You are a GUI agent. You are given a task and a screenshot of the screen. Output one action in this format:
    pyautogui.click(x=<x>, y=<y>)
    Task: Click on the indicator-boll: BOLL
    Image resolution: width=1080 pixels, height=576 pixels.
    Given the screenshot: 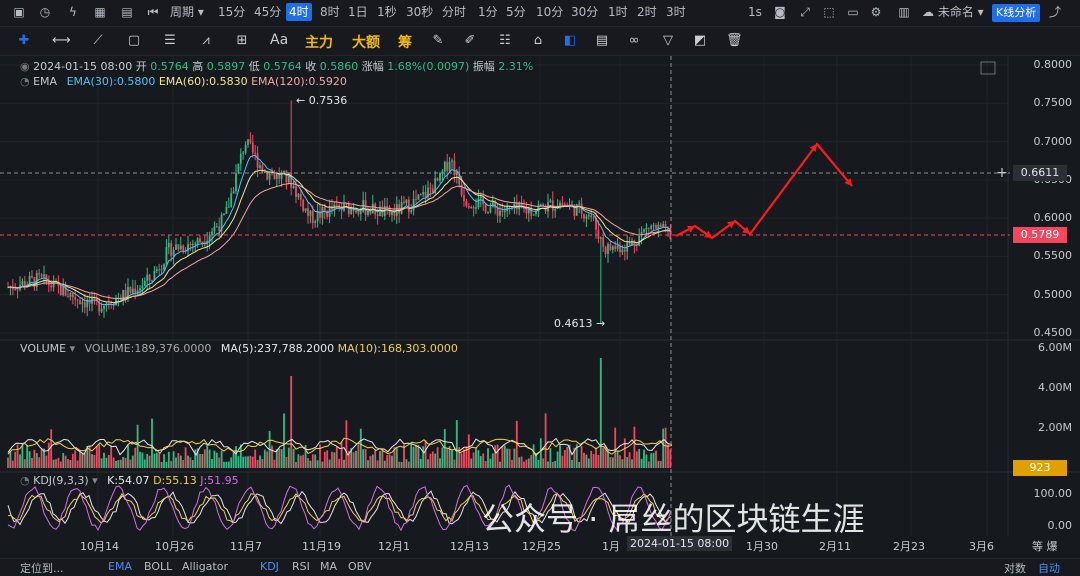 What is the action you would take?
    pyautogui.click(x=158, y=566)
    